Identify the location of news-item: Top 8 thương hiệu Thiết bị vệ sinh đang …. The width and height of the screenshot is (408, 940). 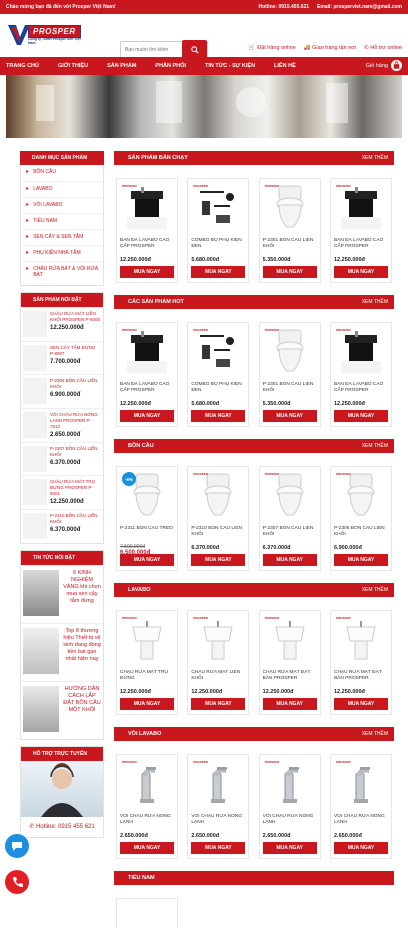
(62, 651).